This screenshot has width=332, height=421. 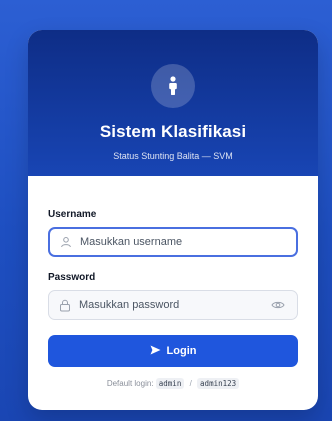 I want to click on default-login-hint: Default login: admin / admin123, so click(x=173, y=383).